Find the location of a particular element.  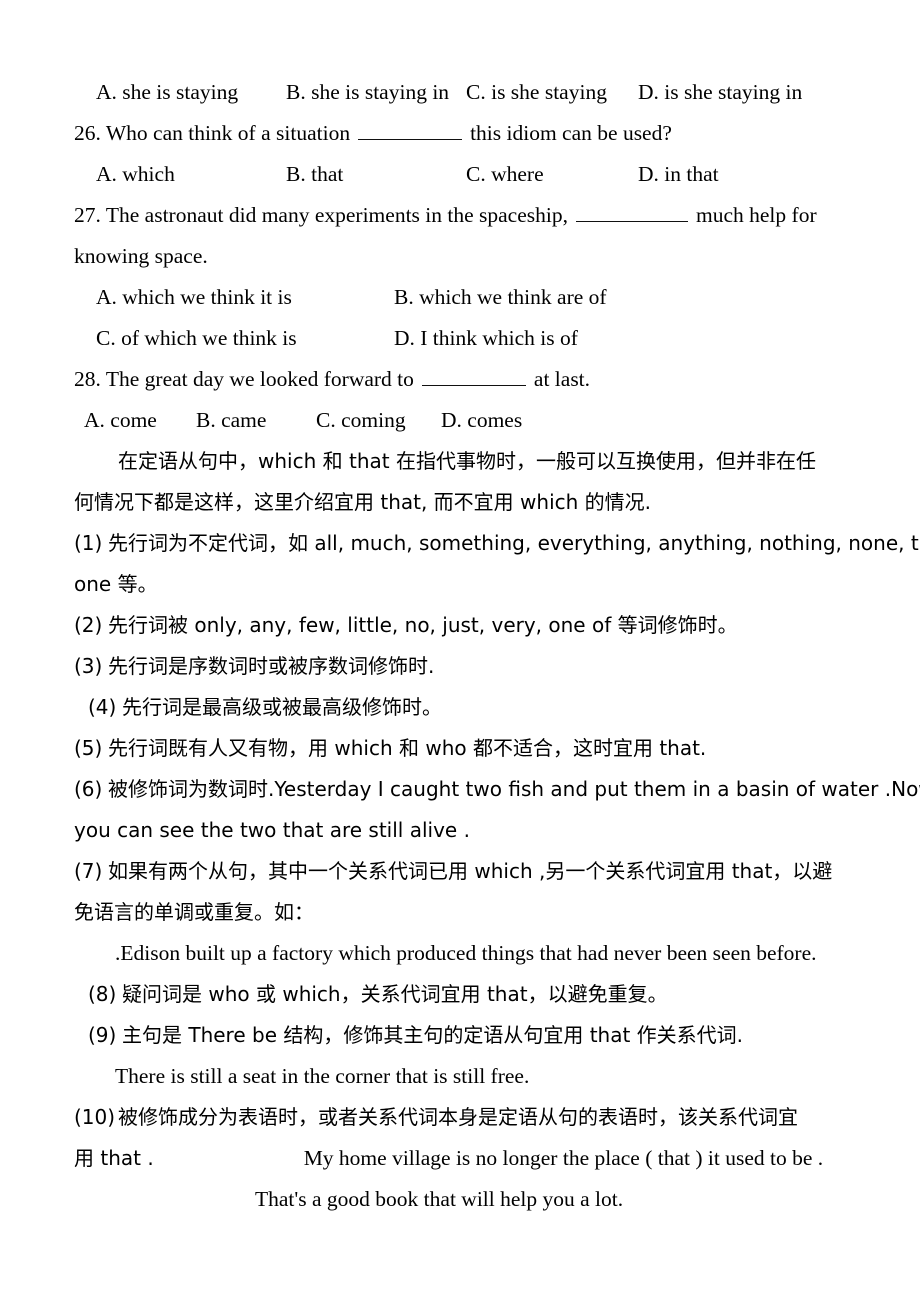

rule-4-text-1: 先行词是最高级或被最高级修饰时。 is located at coordinates (282, 707).